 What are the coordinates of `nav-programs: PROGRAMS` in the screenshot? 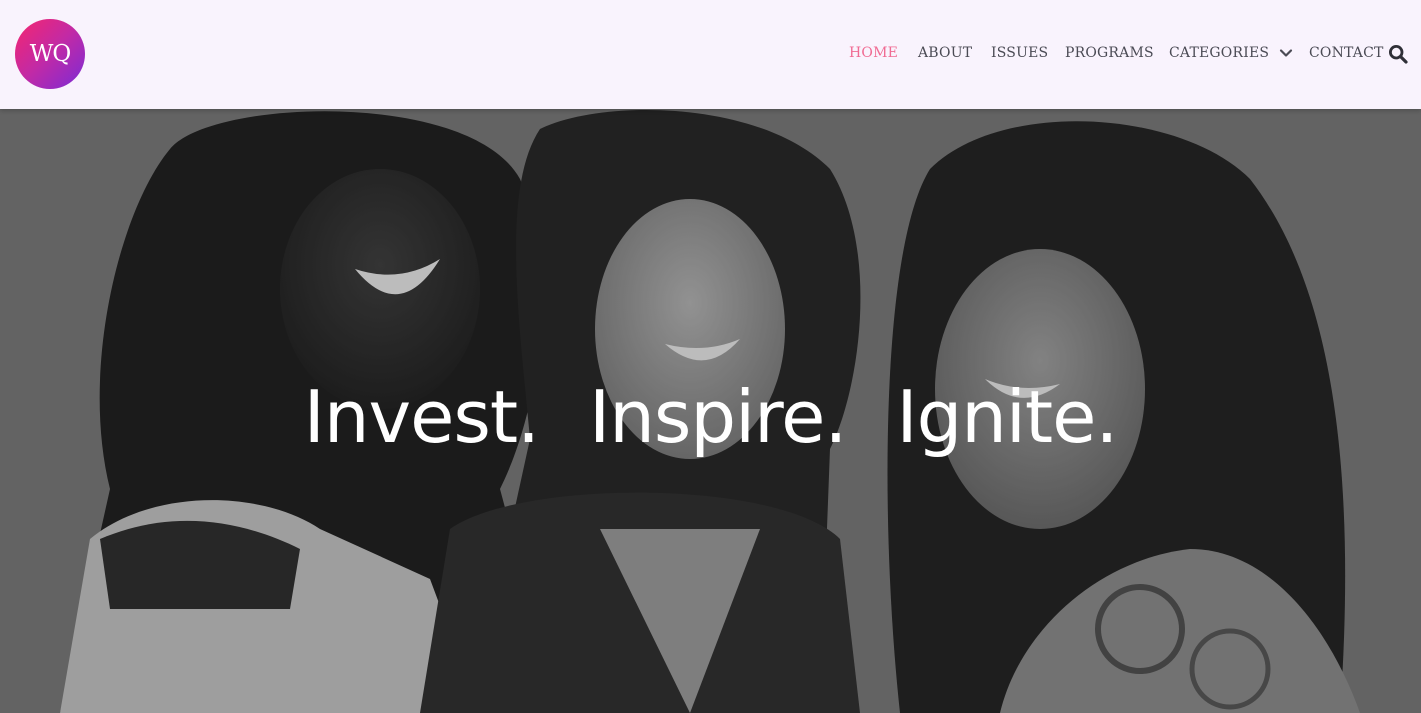 It's located at (1109, 53).